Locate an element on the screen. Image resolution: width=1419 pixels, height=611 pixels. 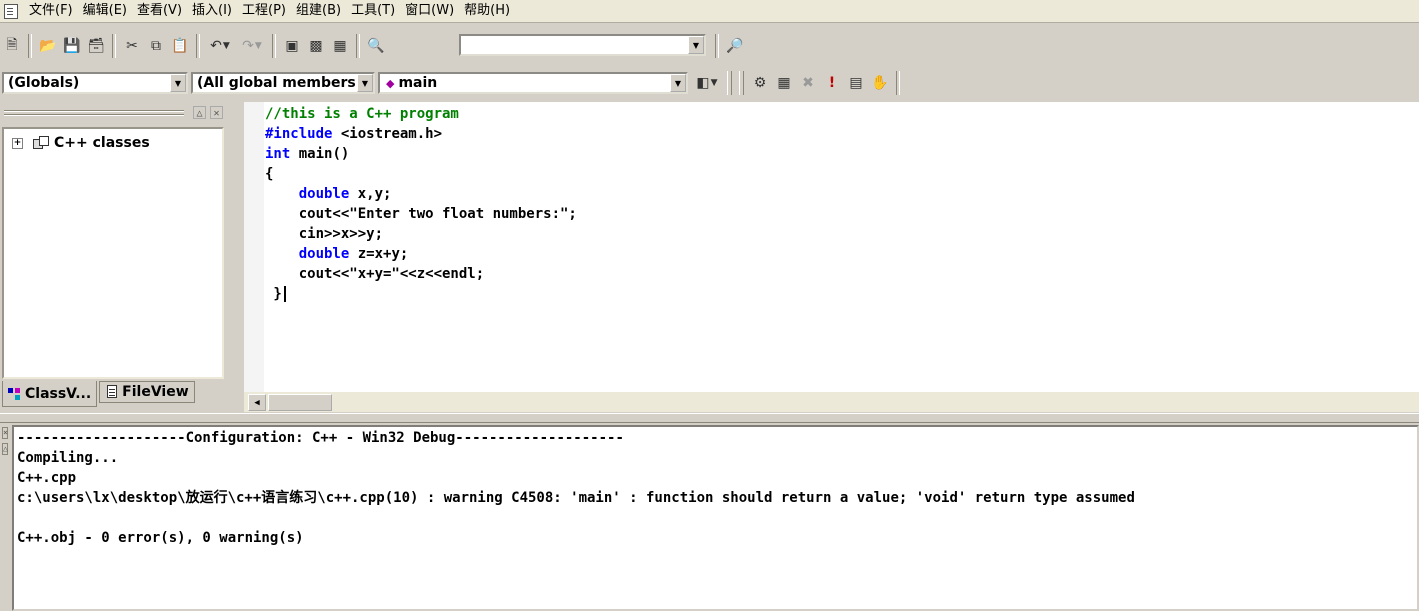
workspace-icon: ▣ is located at coordinates (292, 46).